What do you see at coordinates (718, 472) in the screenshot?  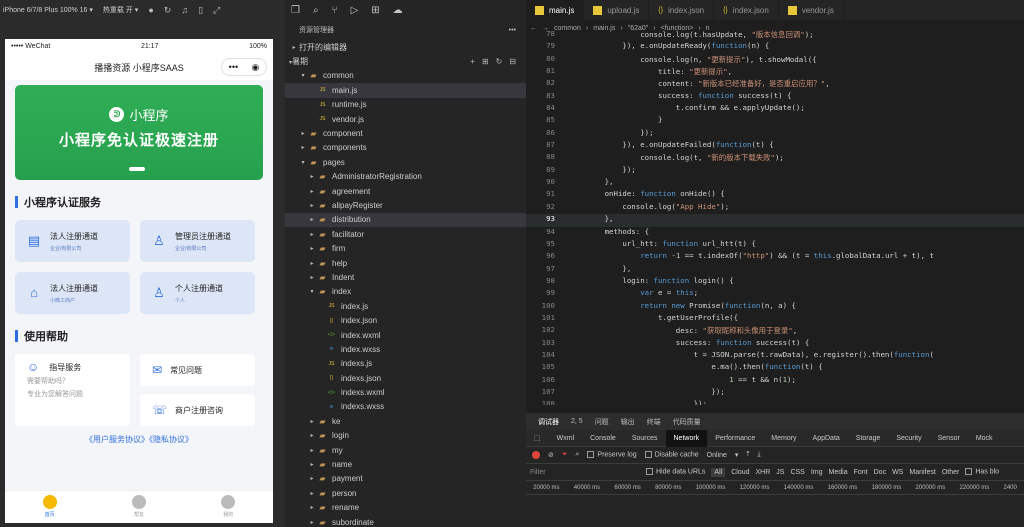 I see `resource-type-filter: All` at bounding box center [718, 472].